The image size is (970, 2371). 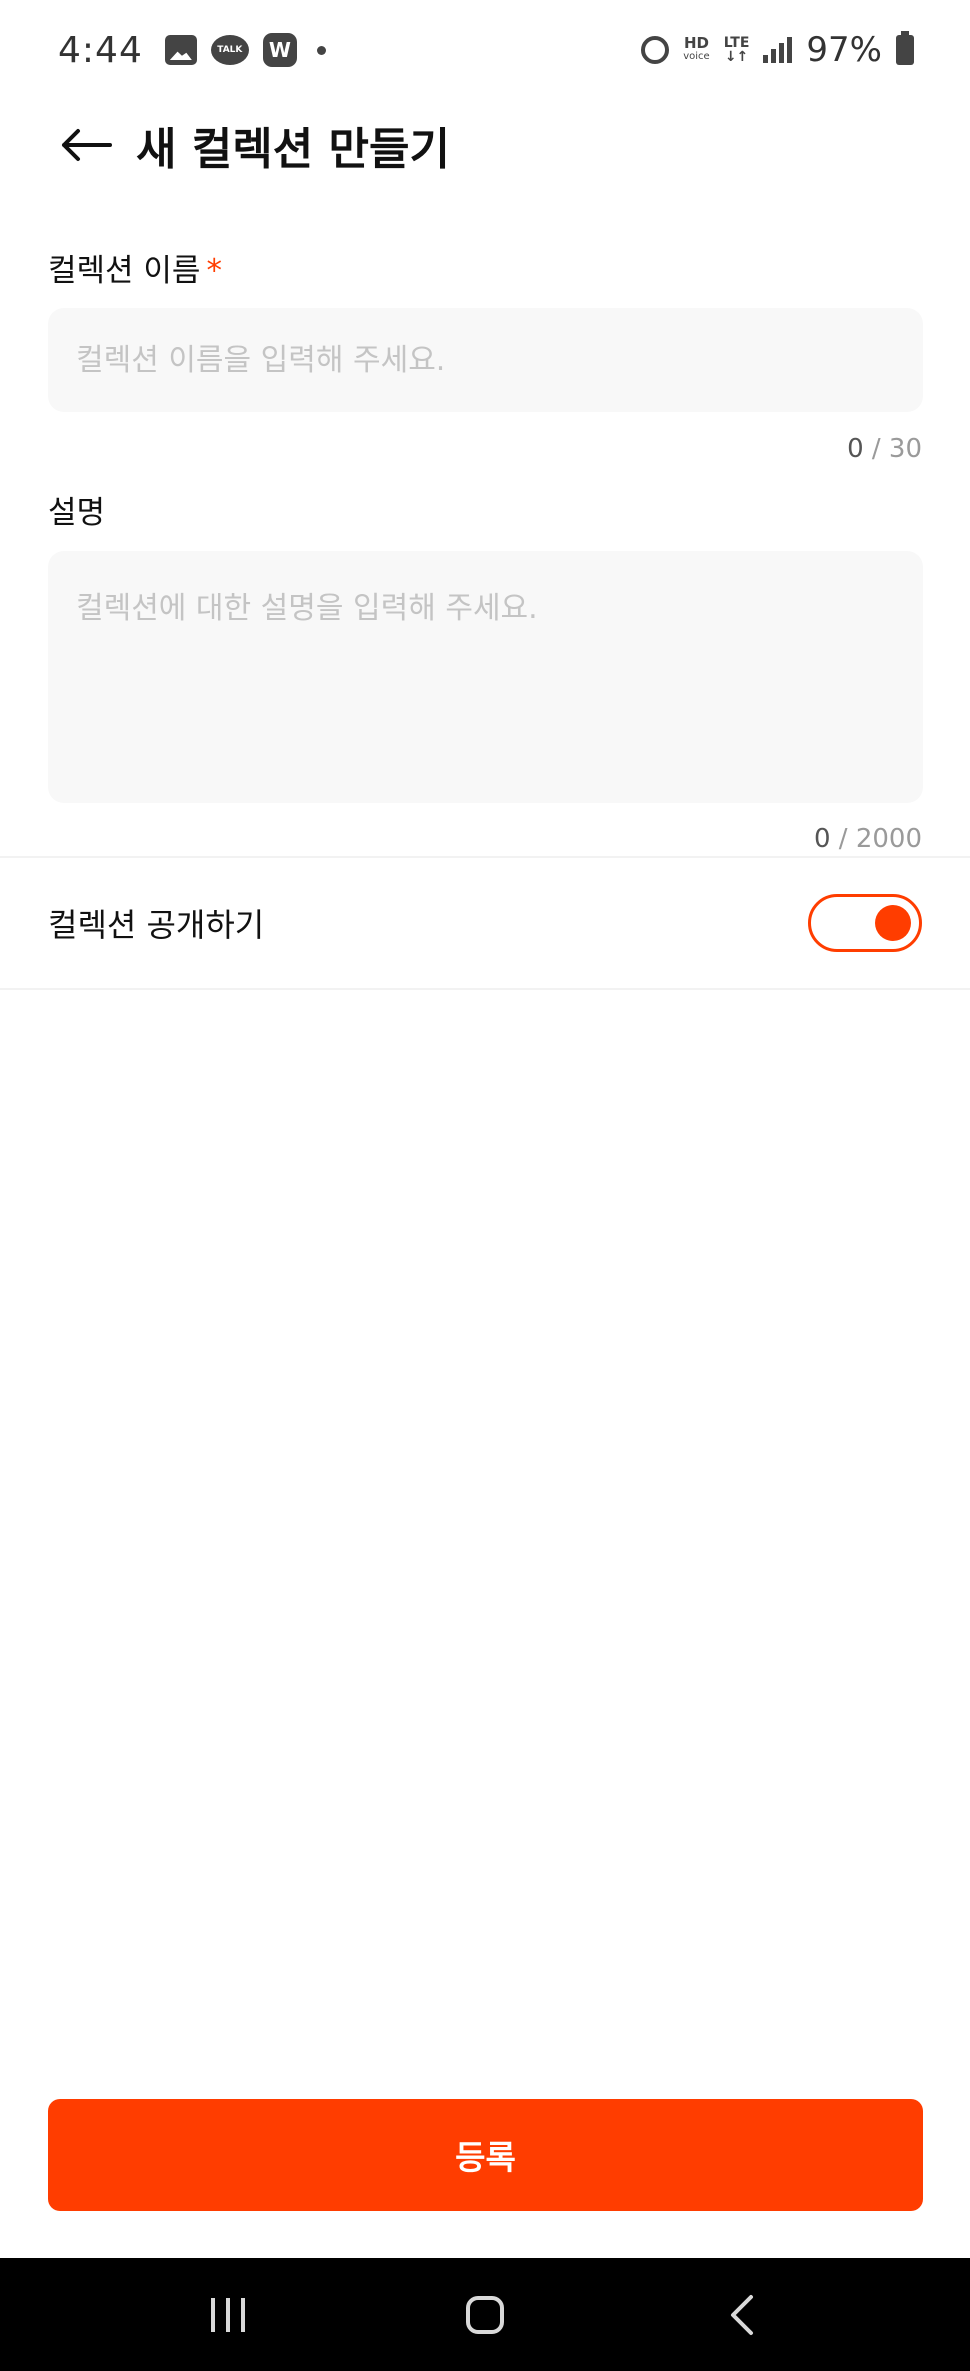 What do you see at coordinates (77, 513) in the screenshot?
I see `description-label: 설명` at bounding box center [77, 513].